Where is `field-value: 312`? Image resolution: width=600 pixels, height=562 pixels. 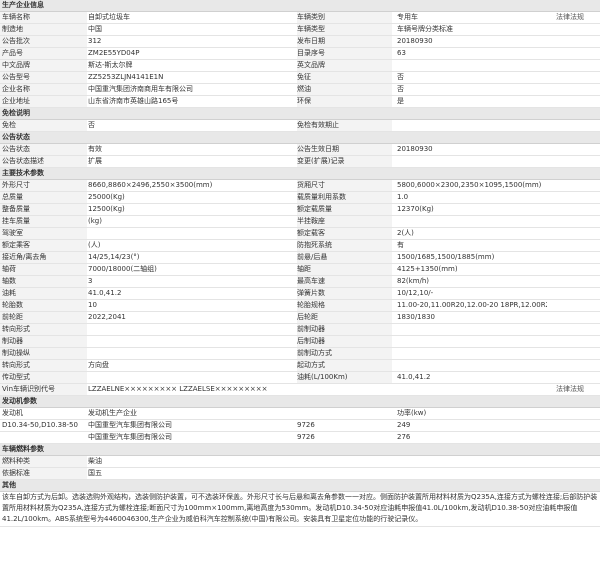
field-value: 312 is located at coordinates (95, 41).